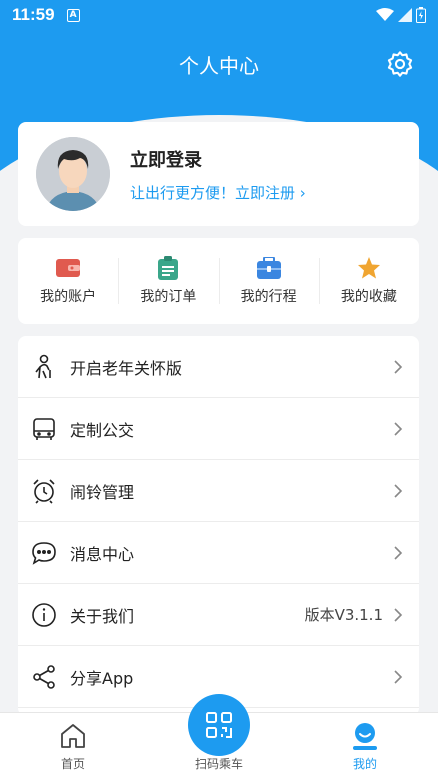 This screenshot has height=780, width=438. What do you see at coordinates (218, 192) in the screenshot?
I see `register-link: 让出行更方便！立即注册 ›` at bounding box center [218, 192].